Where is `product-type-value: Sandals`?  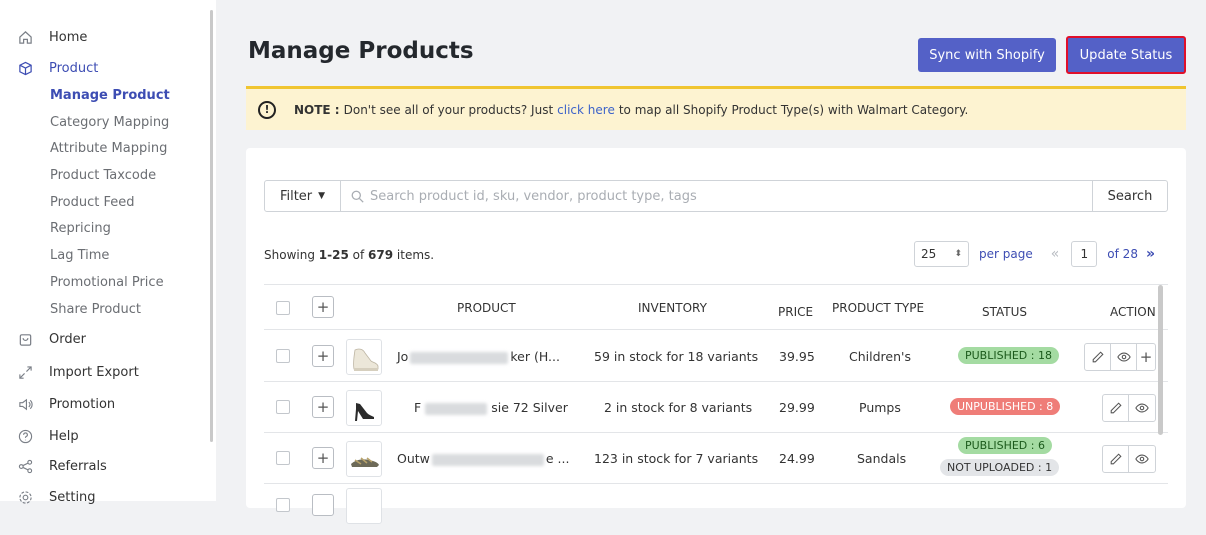 product-type-value: Sandals is located at coordinates (882, 458).